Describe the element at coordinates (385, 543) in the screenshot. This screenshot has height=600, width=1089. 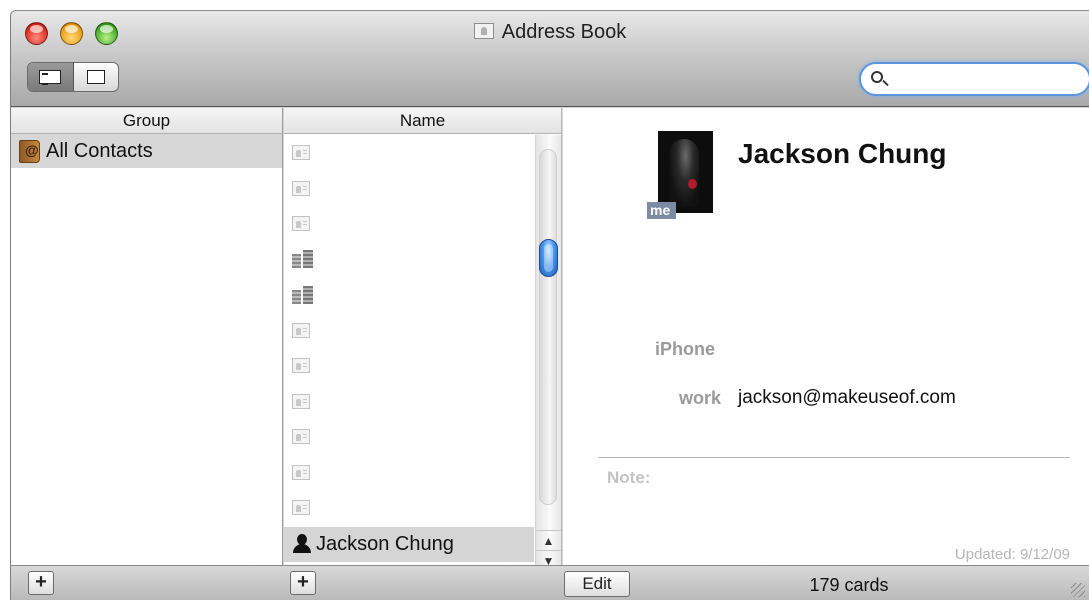
I see `selected-contact-name: Jackson Chung` at that location.